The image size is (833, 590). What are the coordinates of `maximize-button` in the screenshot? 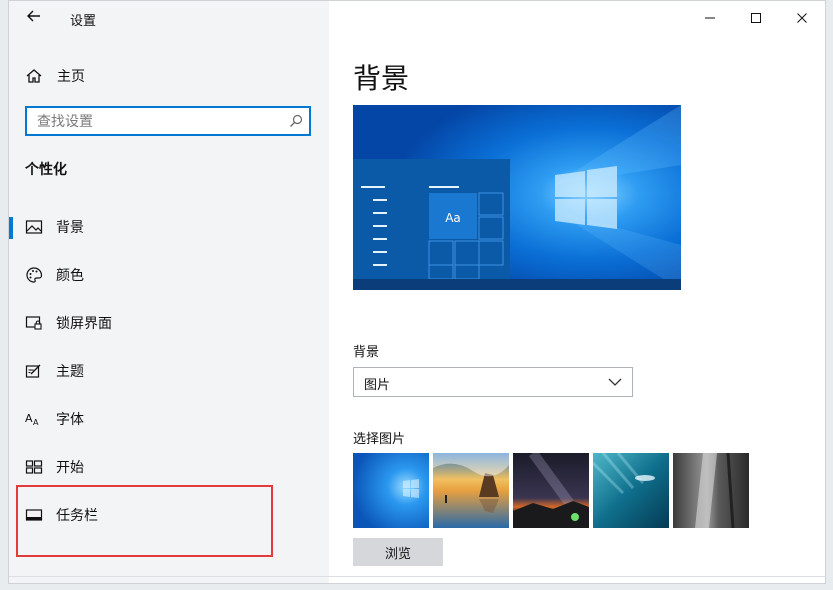 It's located at (756, 18).